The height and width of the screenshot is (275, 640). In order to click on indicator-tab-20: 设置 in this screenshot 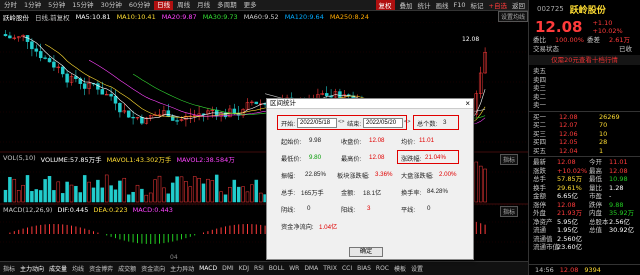, I will do `click(417, 268)`.